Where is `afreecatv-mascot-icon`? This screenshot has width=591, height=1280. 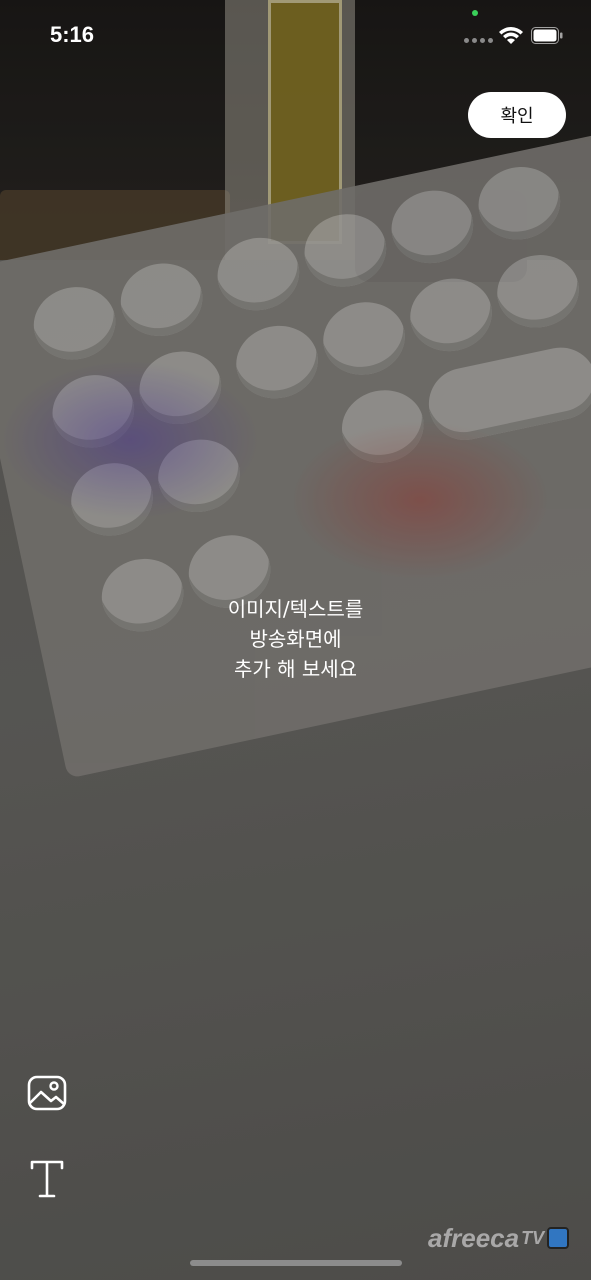 afreecatv-mascot-icon is located at coordinates (558, 1238).